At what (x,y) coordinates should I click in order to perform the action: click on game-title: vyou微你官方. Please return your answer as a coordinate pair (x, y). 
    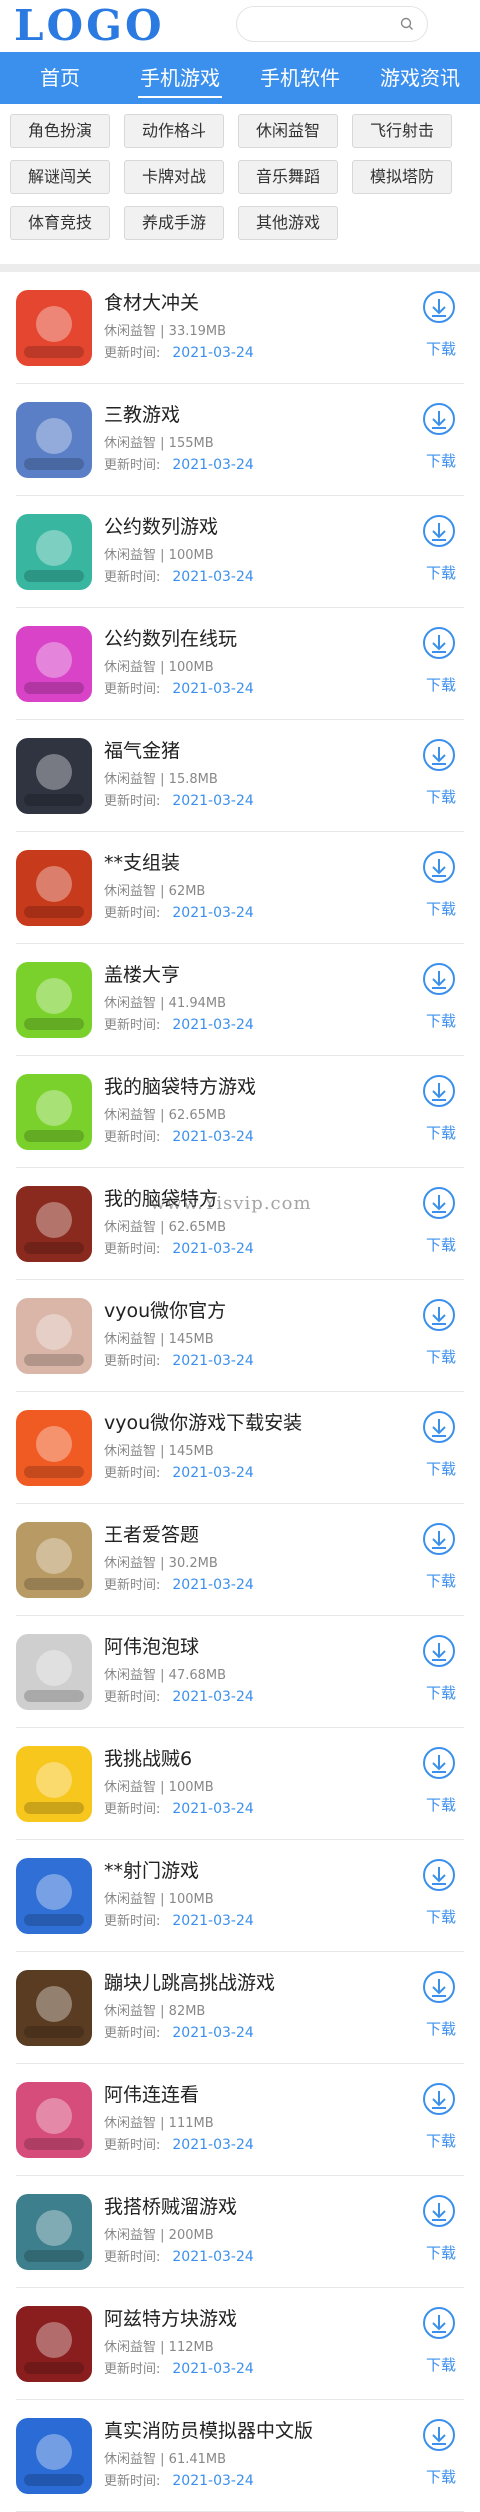
    Looking at the image, I should click on (165, 1309).